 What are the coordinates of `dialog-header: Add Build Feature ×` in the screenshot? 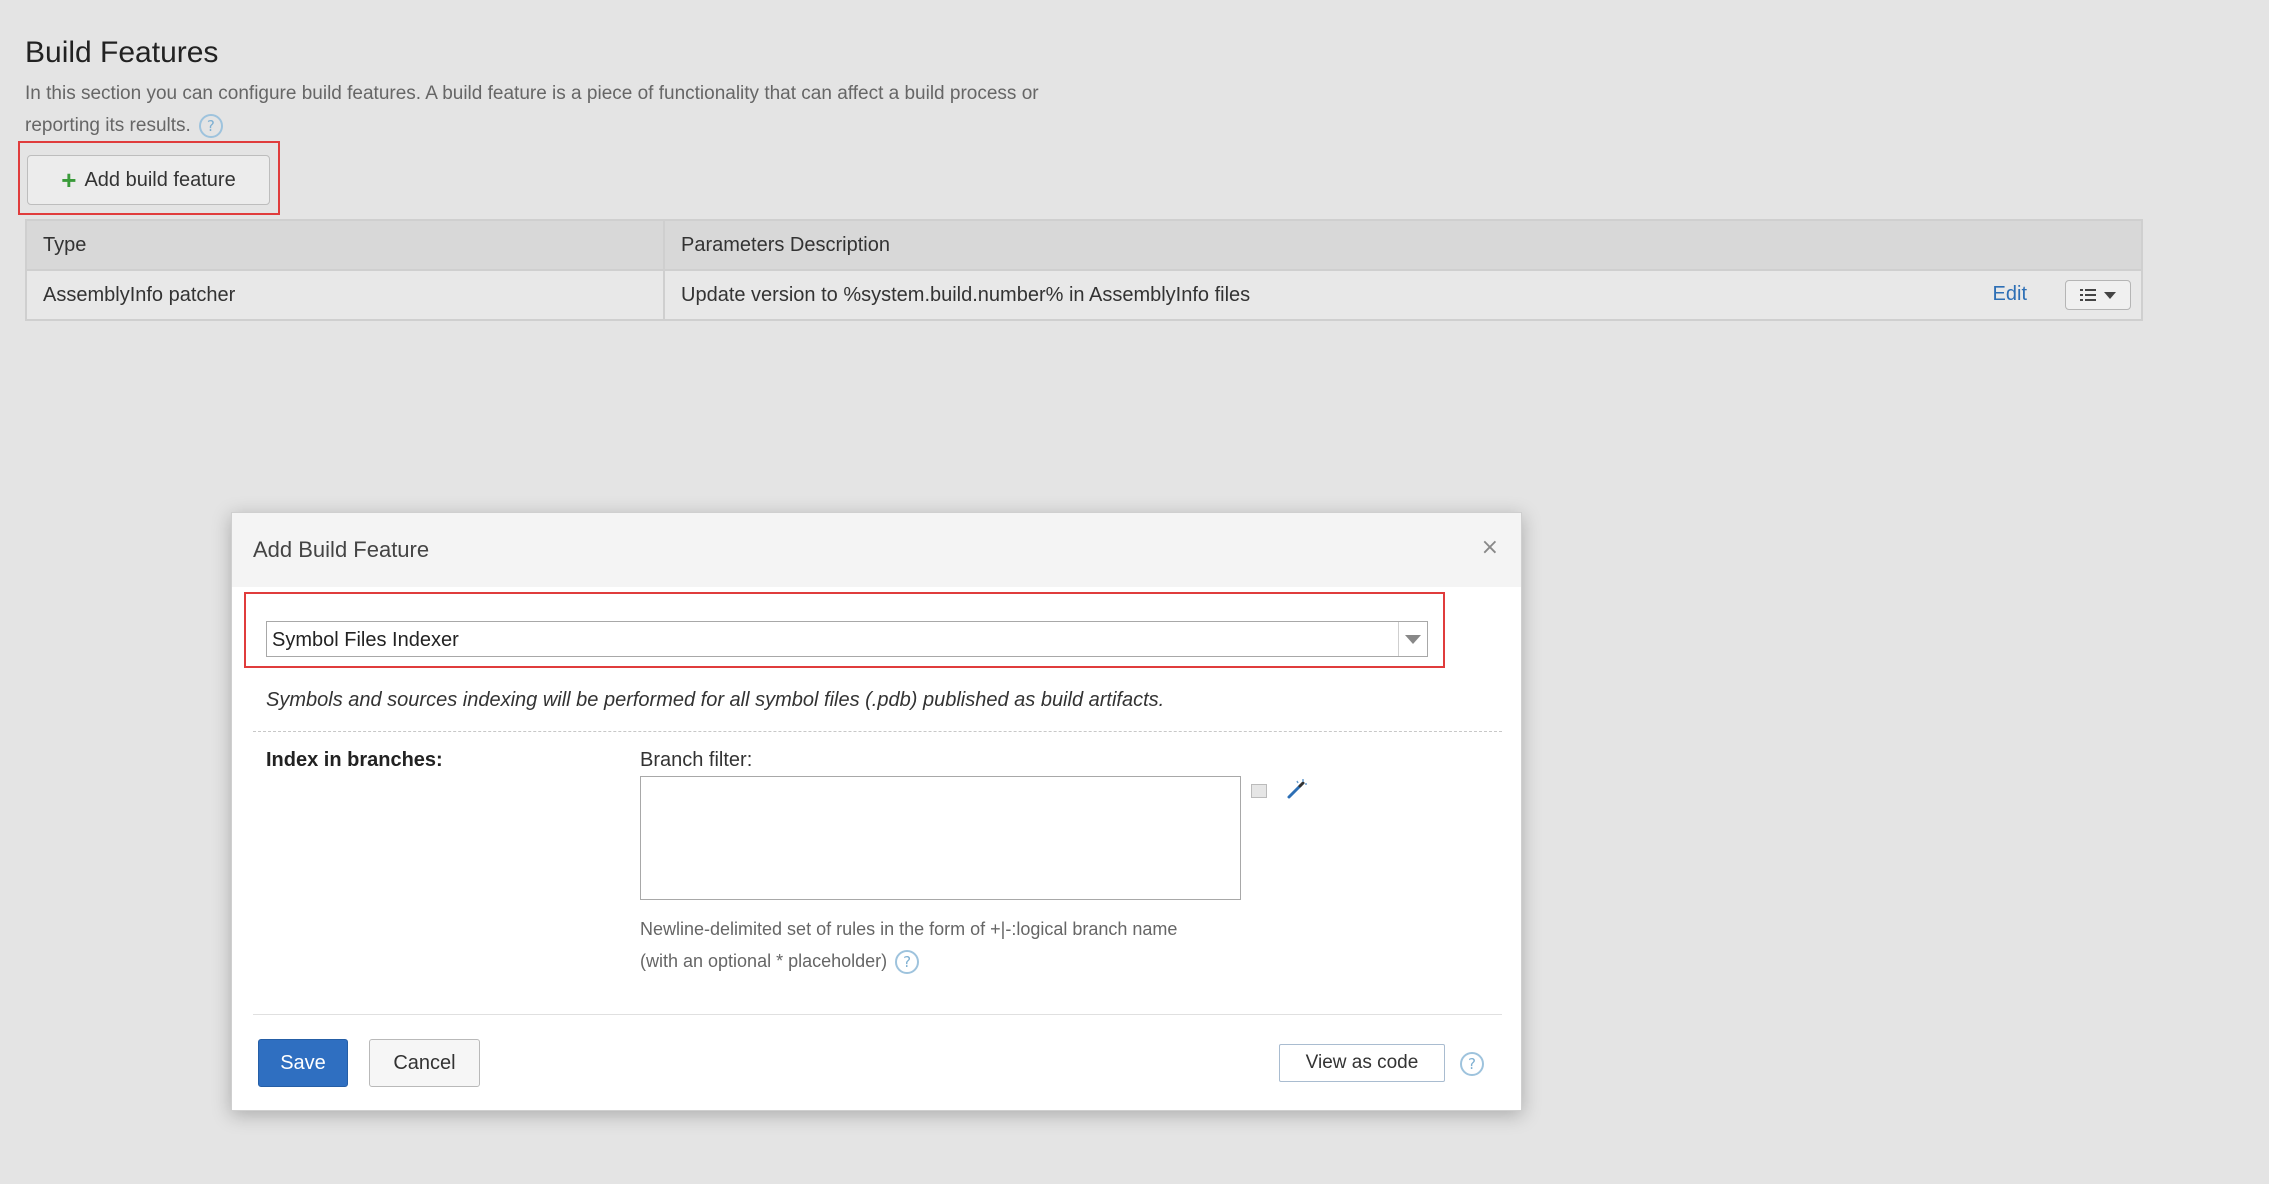 It's located at (876, 550).